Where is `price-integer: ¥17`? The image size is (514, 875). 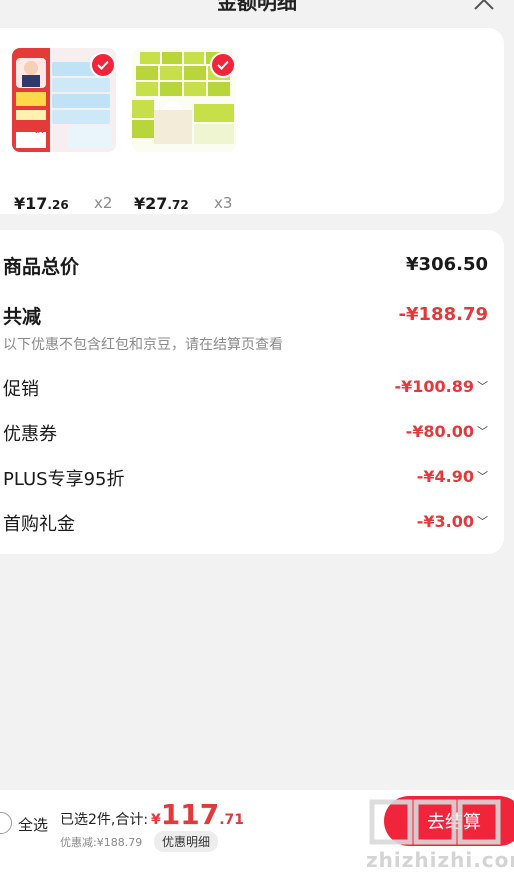 price-integer: ¥17 is located at coordinates (31, 203).